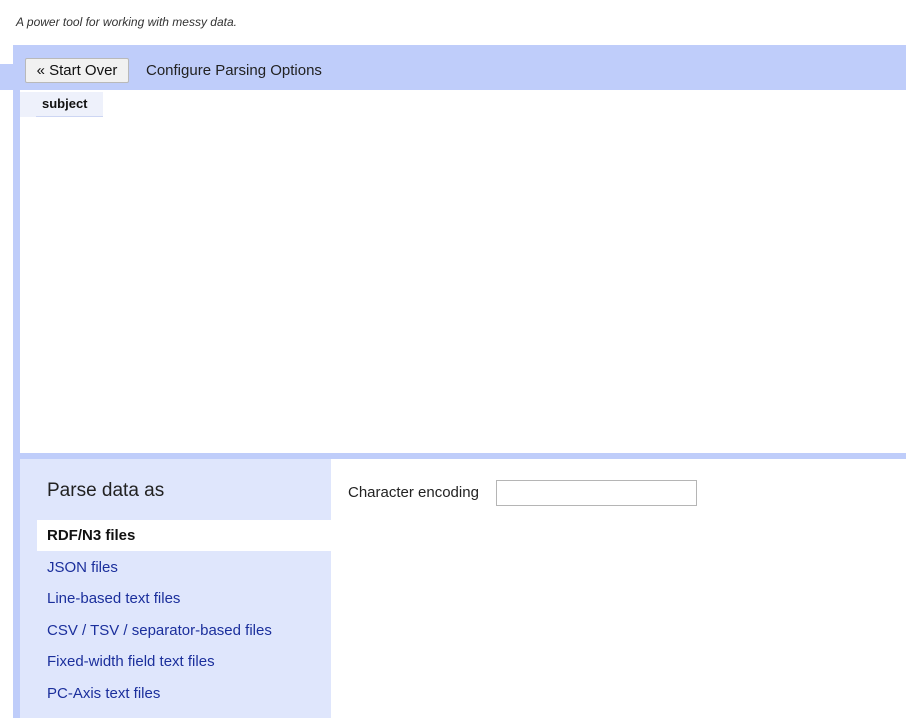 The image size is (906, 718). Describe the element at coordinates (184, 661) in the screenshot. I see `format-item-fixed-width: Fixed-width field text files` at that location.